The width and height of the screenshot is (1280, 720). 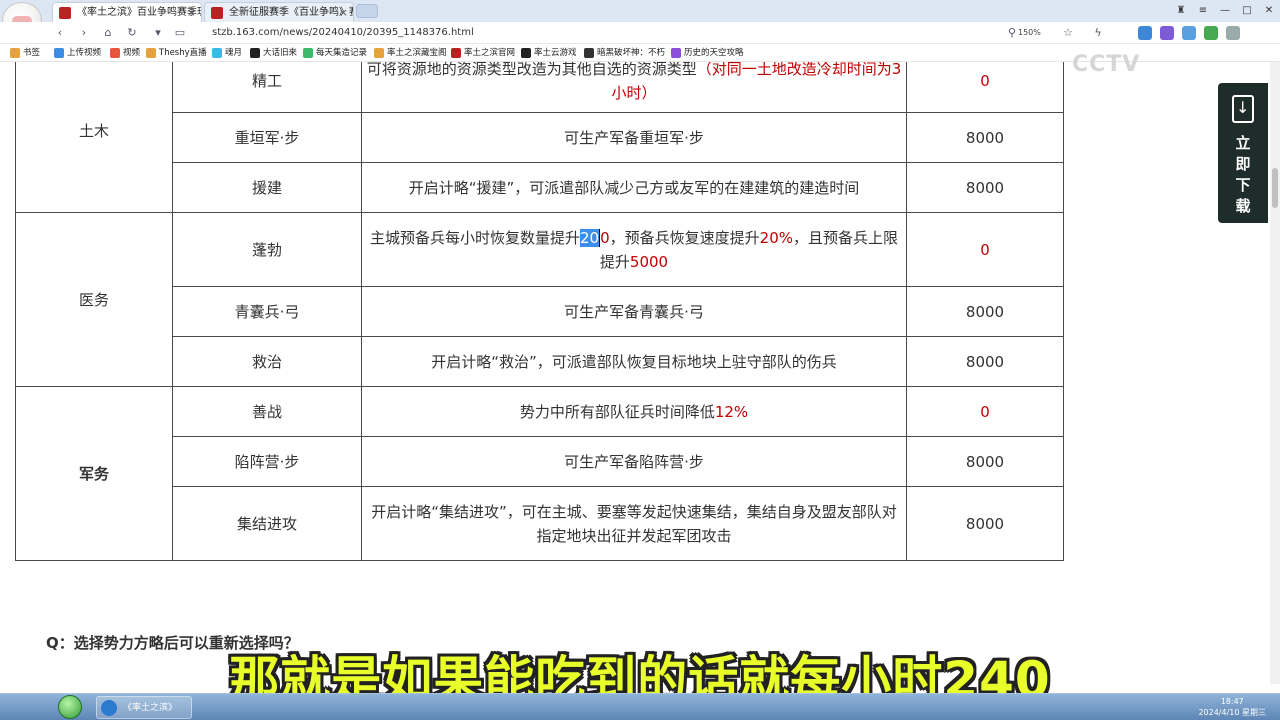 I want to click on tab-season-news: 全新征服赛季《百业争鸣》赛季 ×, so click(x=279, y=12).